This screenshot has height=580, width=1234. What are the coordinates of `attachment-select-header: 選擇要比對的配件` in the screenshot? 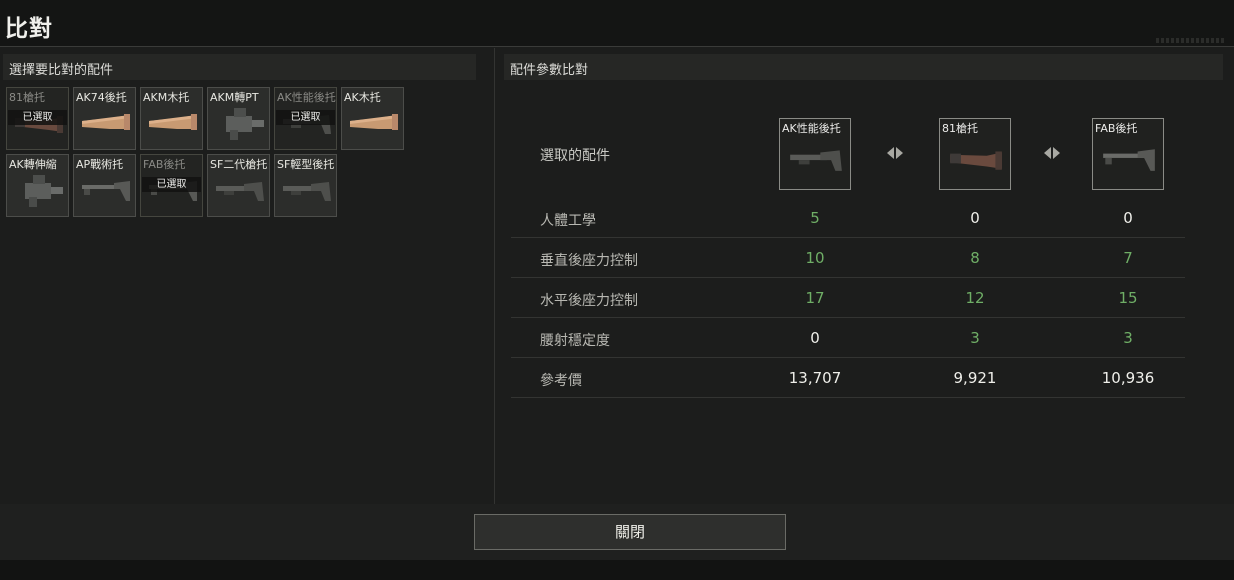 It's located at (239, 67).